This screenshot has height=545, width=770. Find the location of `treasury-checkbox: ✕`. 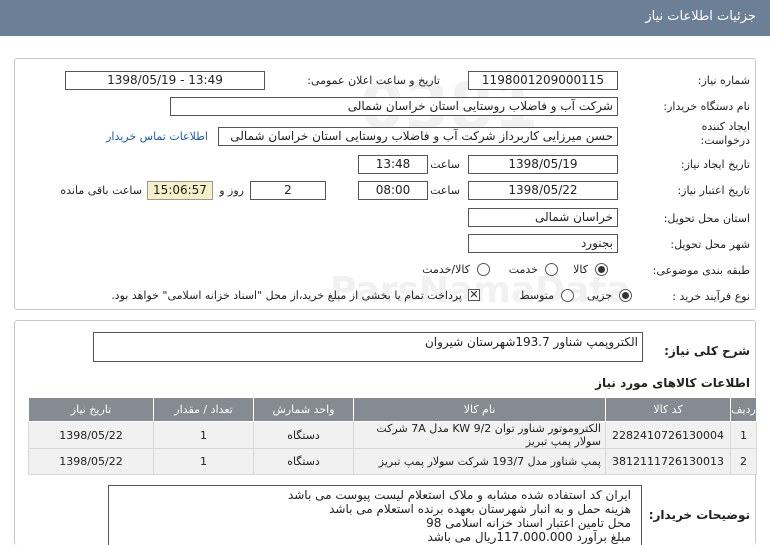

treasury-checkbox: ✕ is located at coordinates (474, 295).